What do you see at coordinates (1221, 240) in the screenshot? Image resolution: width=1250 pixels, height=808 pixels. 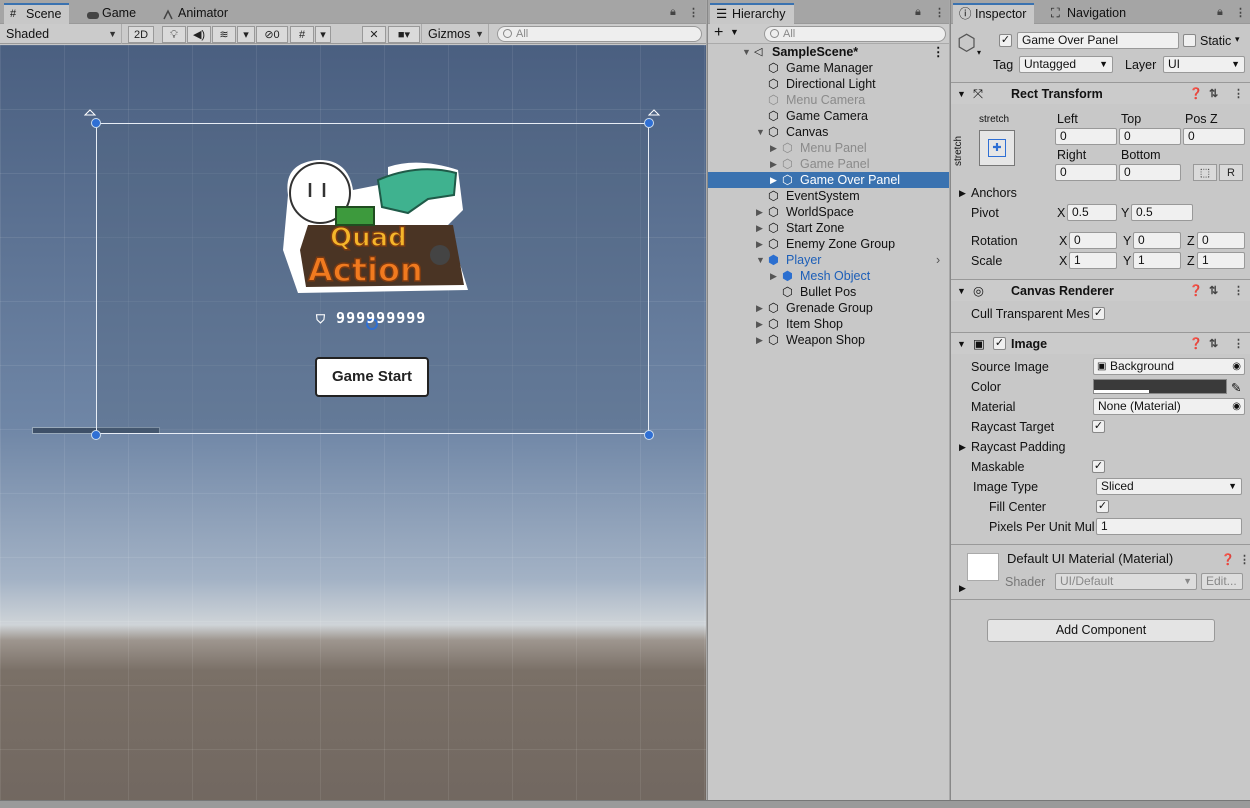 I see `rotation-z-field: 0` at bounding box center [1221, 240].